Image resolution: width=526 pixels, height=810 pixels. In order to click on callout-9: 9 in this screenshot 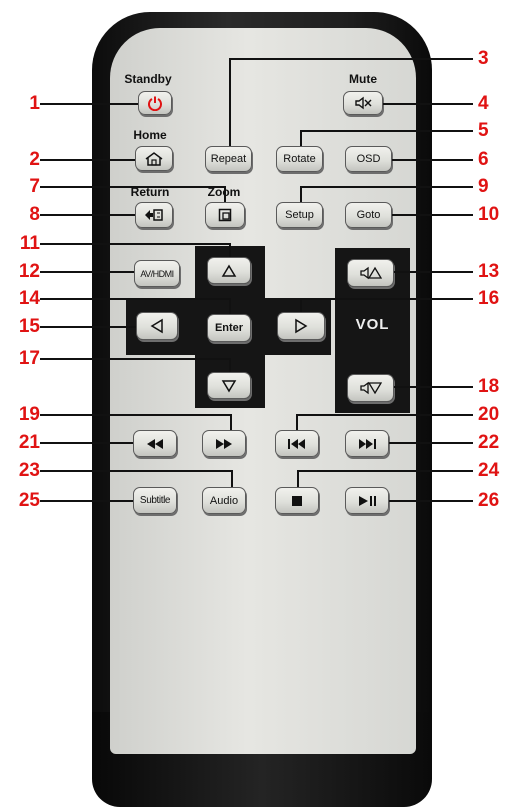, I will do `click(483, 186)`.